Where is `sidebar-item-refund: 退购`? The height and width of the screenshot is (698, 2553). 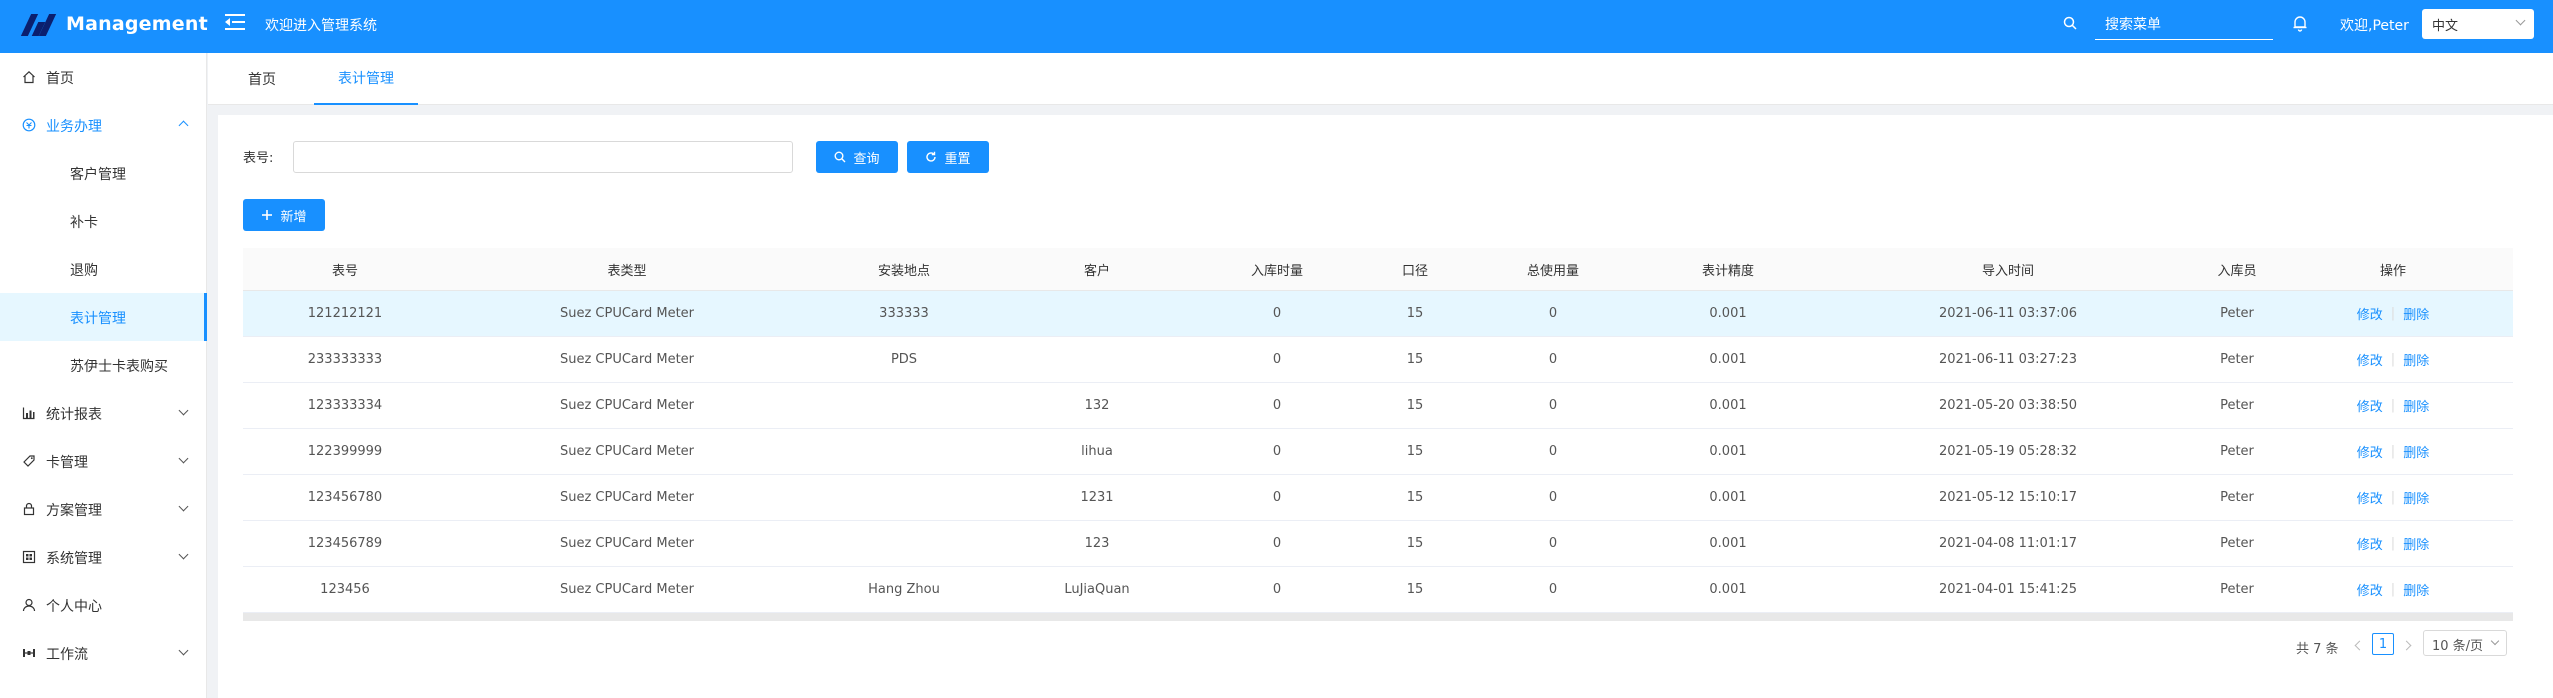 sidebar-item-refund: 退购 is located at coordinates (103, 269).